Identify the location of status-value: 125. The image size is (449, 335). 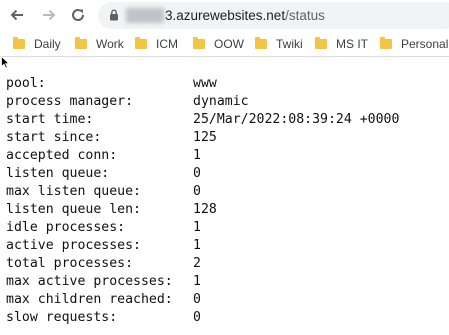
(205, 137).